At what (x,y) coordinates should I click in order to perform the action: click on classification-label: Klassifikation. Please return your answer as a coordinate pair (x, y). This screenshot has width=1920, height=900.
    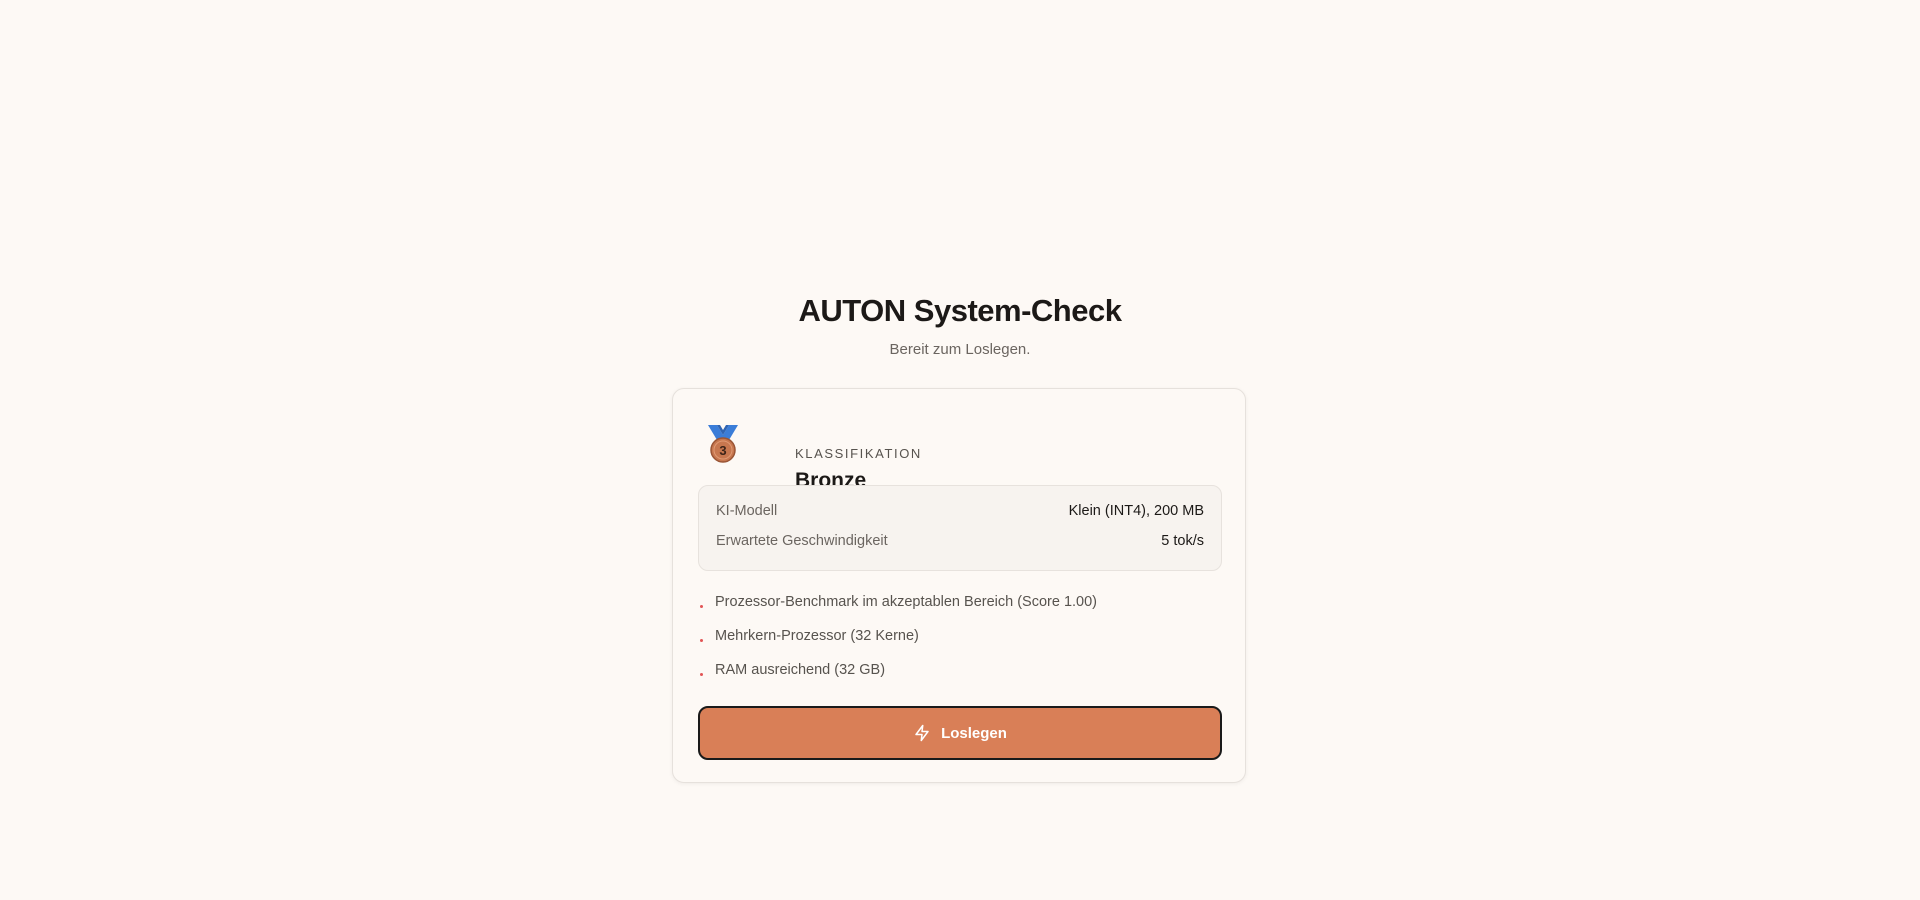
    Looking at the image, I should click on (858, 453).